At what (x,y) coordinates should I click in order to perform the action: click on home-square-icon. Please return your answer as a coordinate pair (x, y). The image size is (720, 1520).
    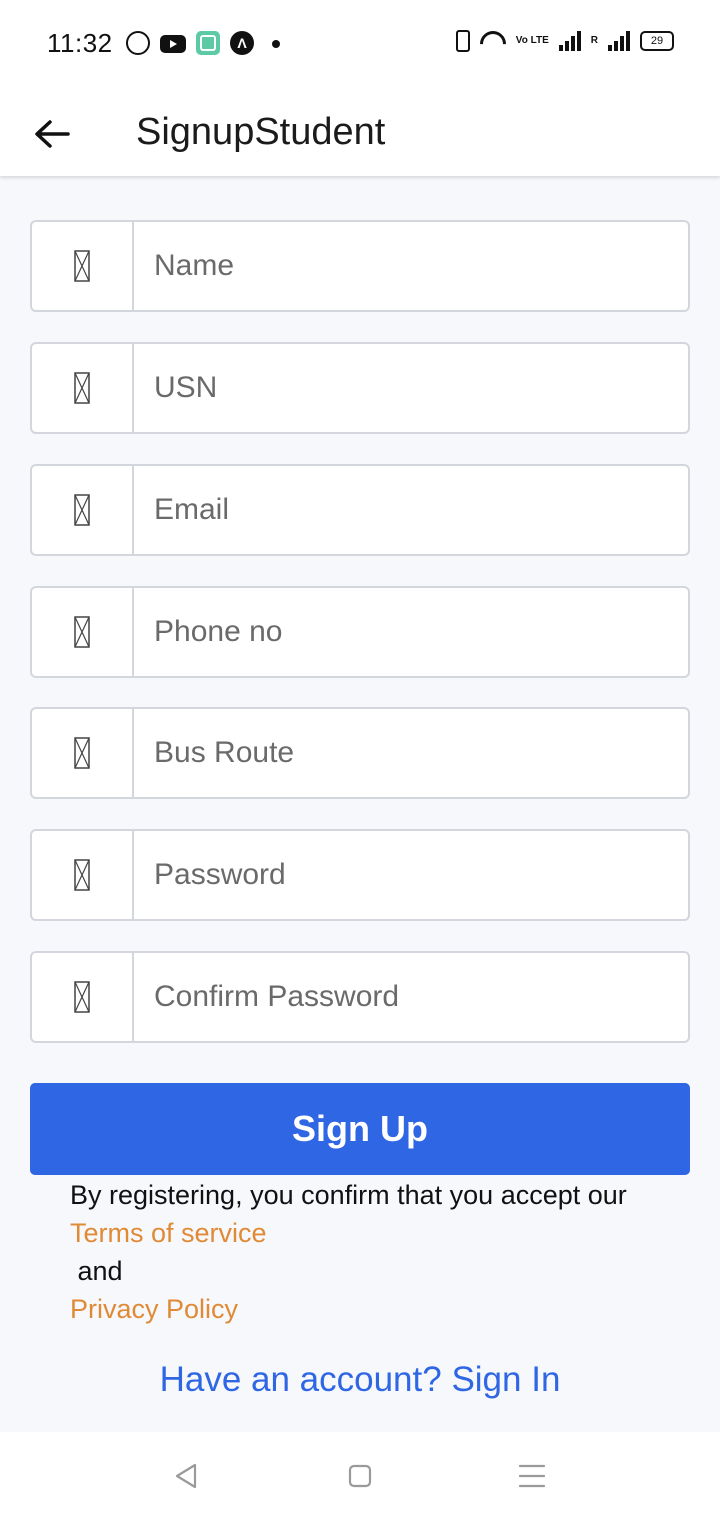
    Looking at the image, I should click on (360, 1476).